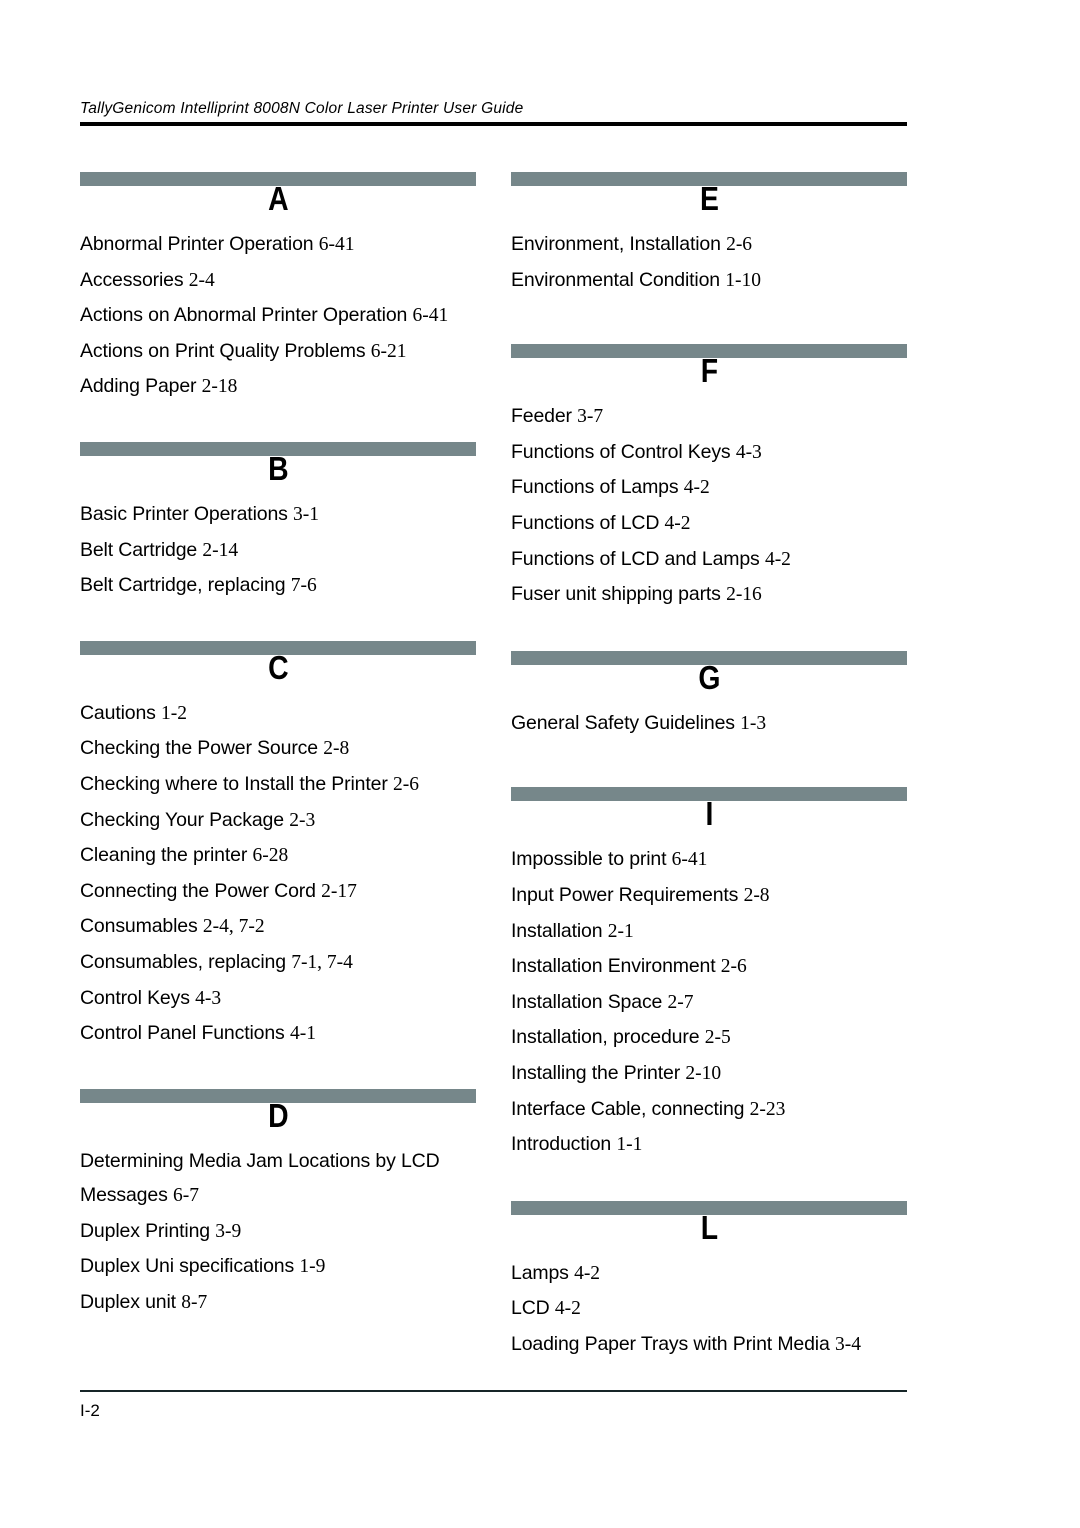 This screenshot has height=1528, width=1080. What do you see at coordinates (709, 1074) in the screenshot?
I see `index-entry: Installing the Printer 2-10` at bounding box center [709, 1074].